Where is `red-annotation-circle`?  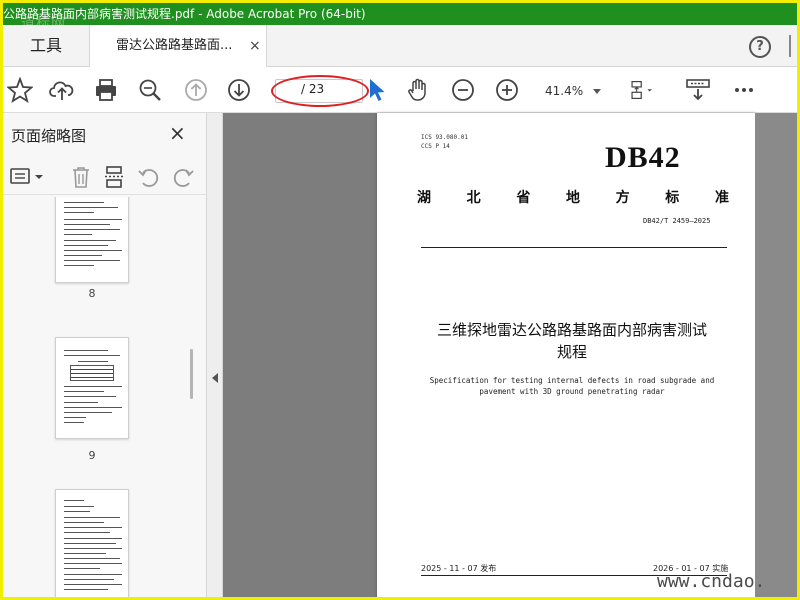
red-annotation-circle is located at coordinates (320, 91).